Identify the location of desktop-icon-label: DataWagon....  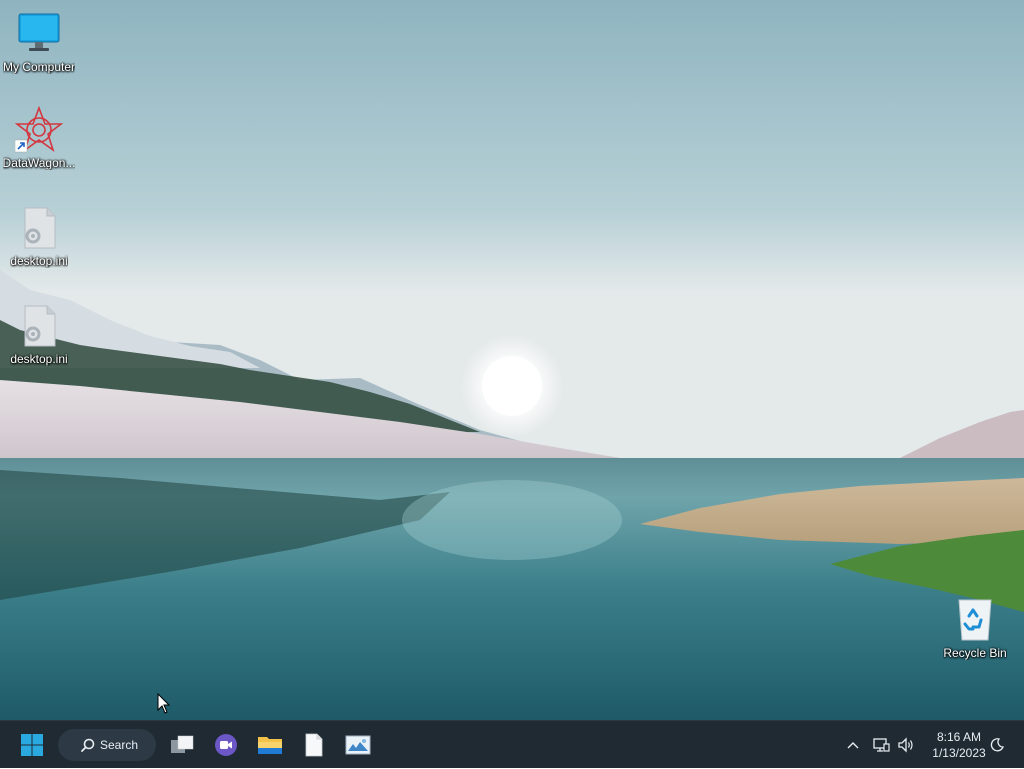
(39, 163).